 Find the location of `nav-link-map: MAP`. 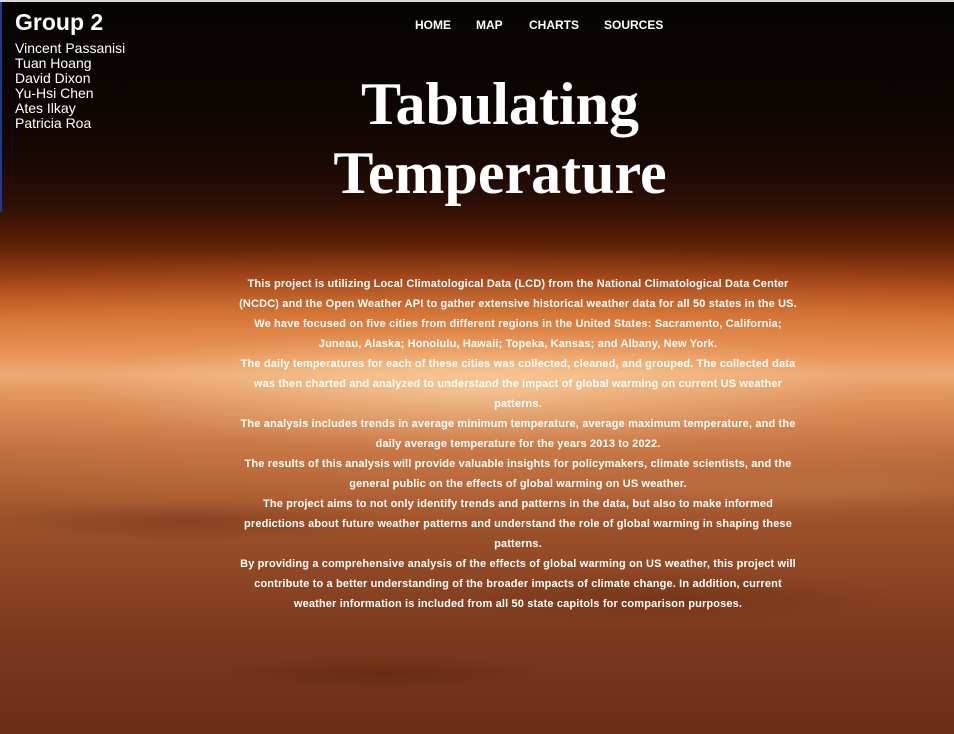

nav-link-map: MAP is located at coordinates (489, 25).